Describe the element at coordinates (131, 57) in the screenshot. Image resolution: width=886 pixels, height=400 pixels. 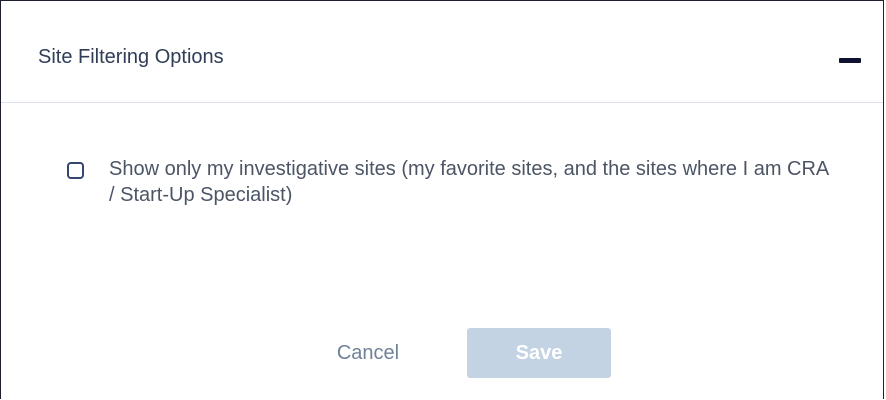
I see `panel-title: Site Filtering Options` at that location.